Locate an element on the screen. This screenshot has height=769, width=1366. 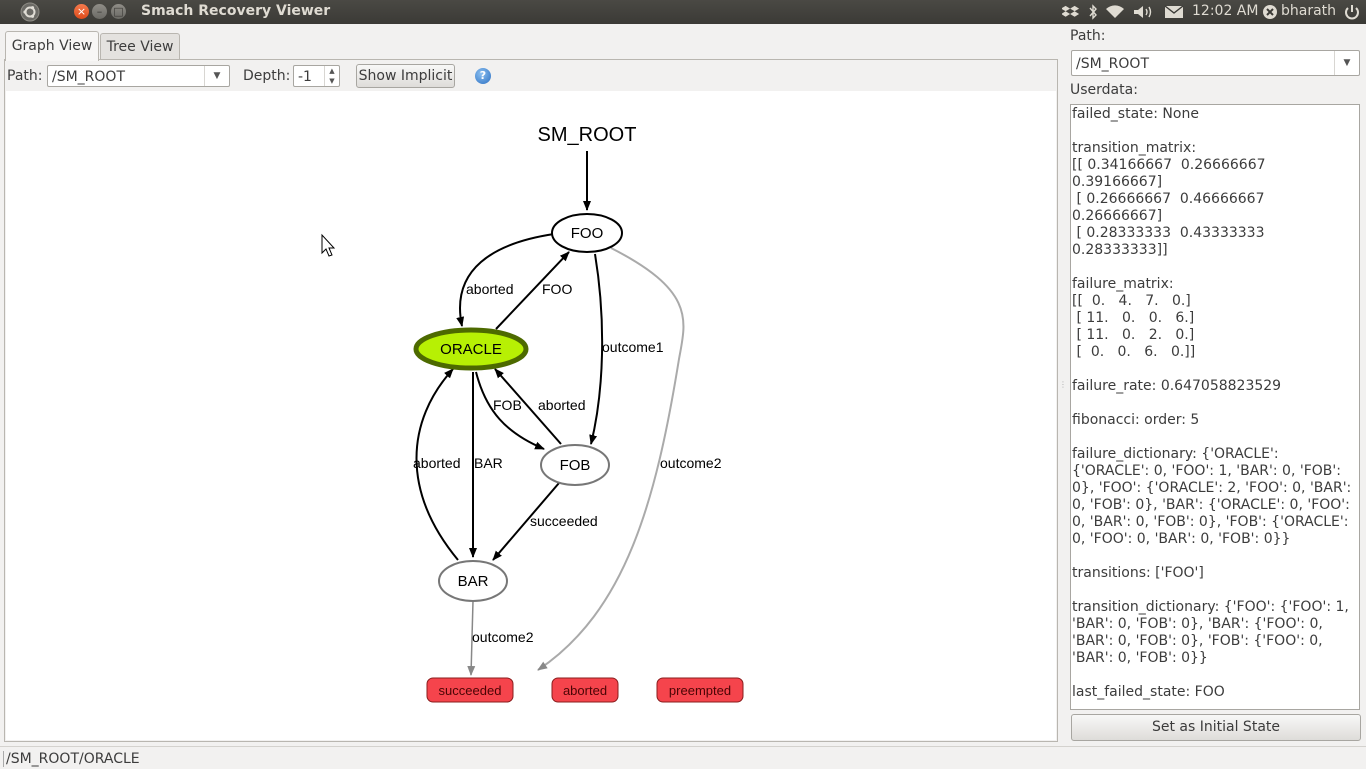
edge-label: succeeded is located at coordinates (564, 521).